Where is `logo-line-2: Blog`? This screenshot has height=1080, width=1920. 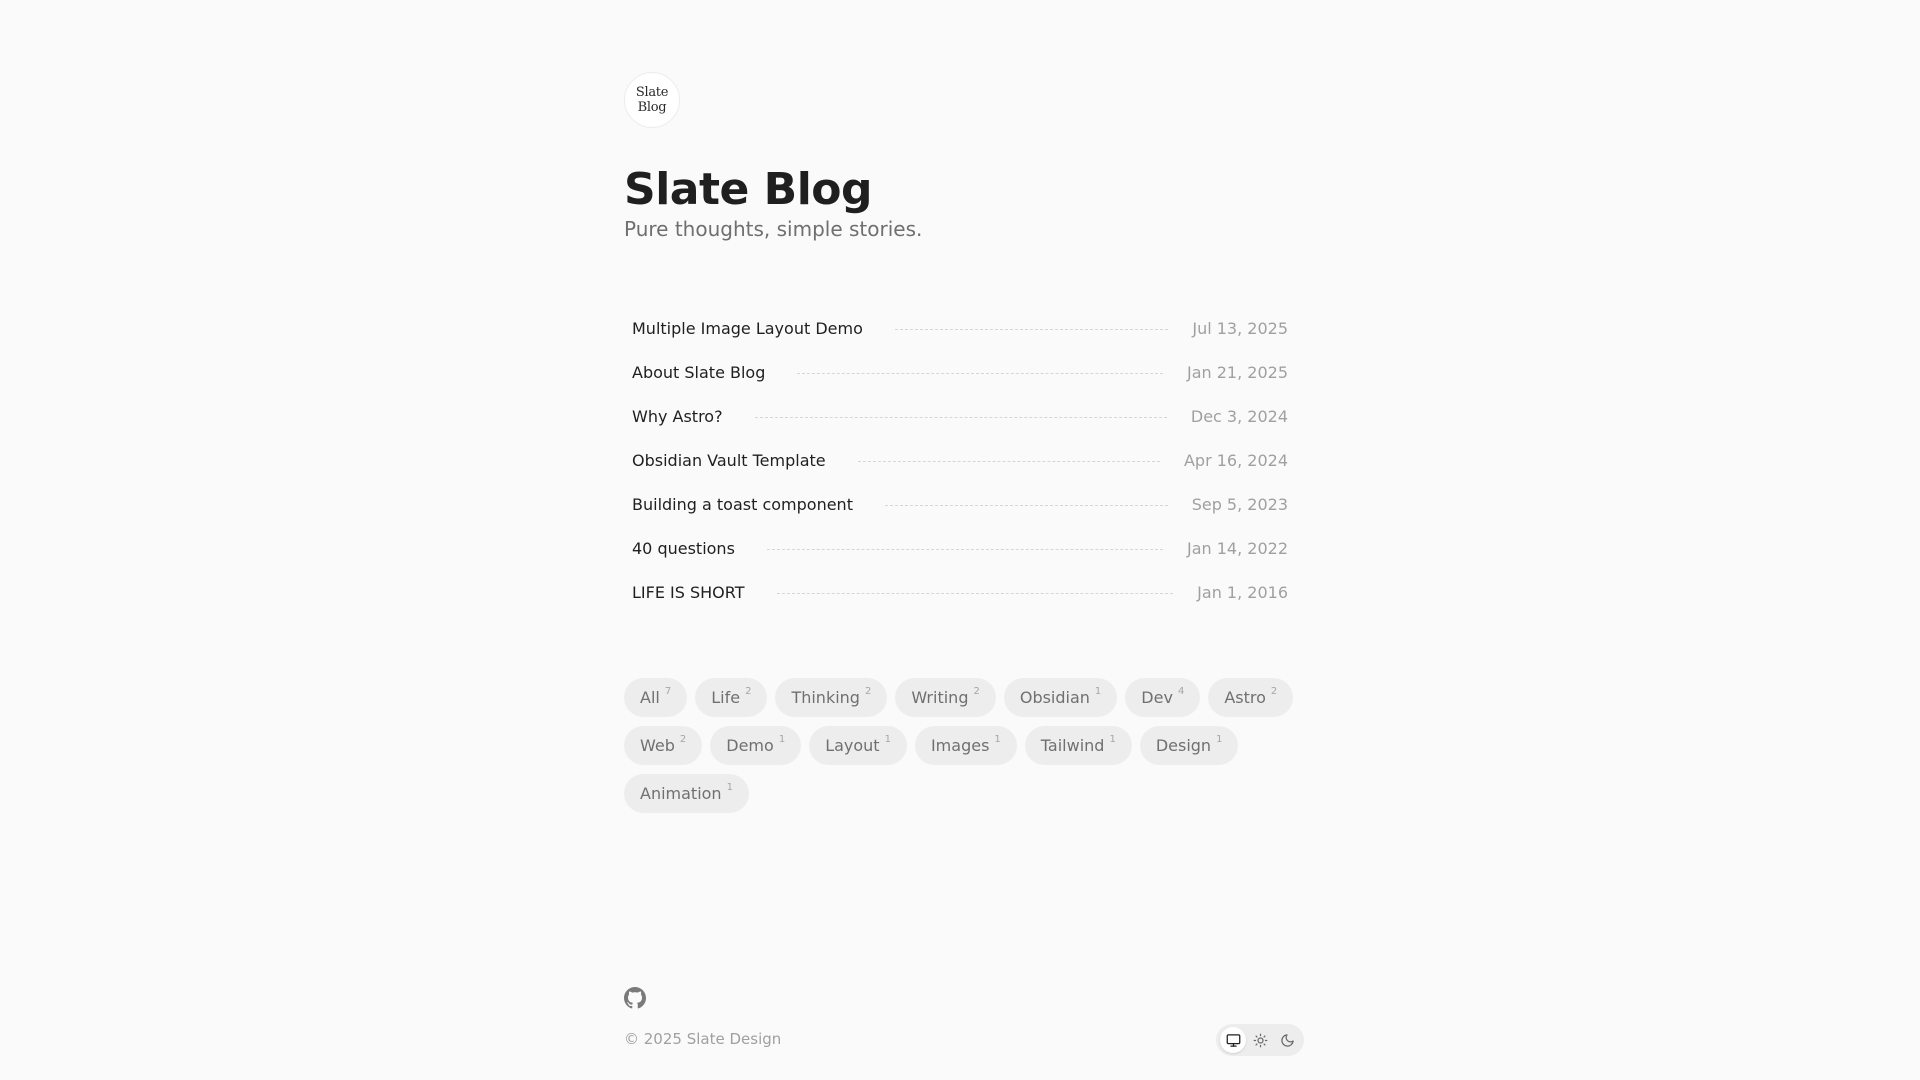
logo-line-2: Blog is located at coordinates (652, 107).